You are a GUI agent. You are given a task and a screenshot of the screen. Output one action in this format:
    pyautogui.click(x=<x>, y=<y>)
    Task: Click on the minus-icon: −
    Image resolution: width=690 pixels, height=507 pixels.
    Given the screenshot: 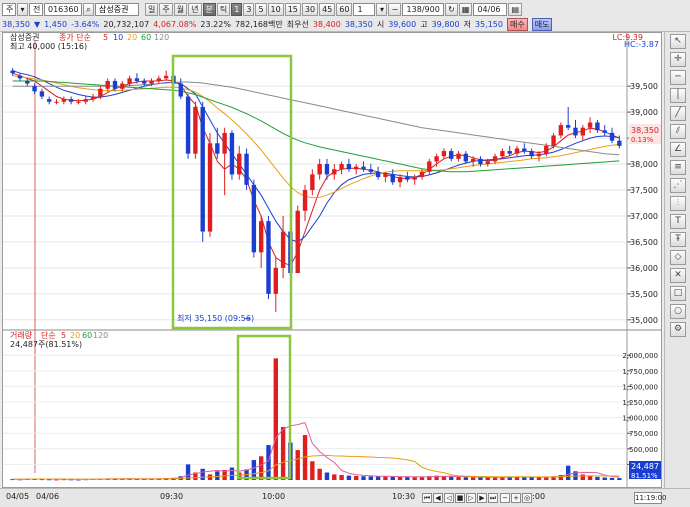 What is the action you would take?
    pyautogui.click(x=395, y=9)
    